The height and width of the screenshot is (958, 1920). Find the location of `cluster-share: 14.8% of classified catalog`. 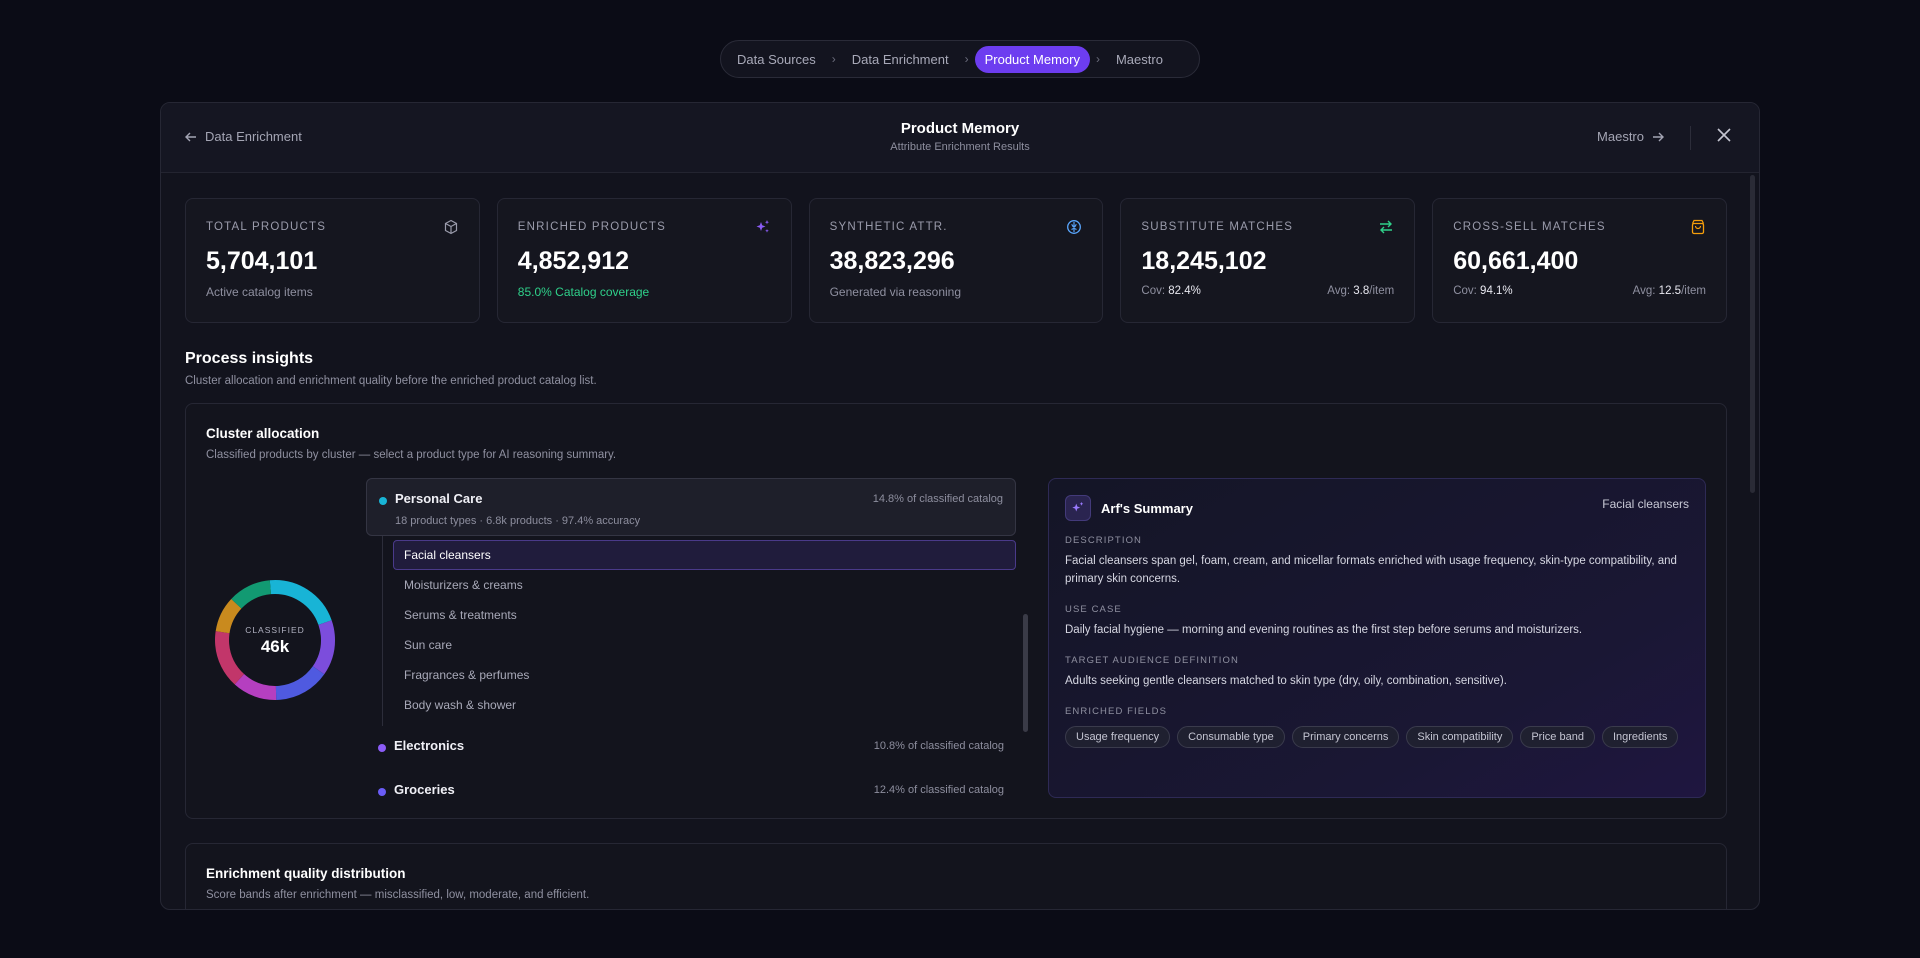

cluster-share: 14.8% of classified catalog is located at coordinates (937, 499).